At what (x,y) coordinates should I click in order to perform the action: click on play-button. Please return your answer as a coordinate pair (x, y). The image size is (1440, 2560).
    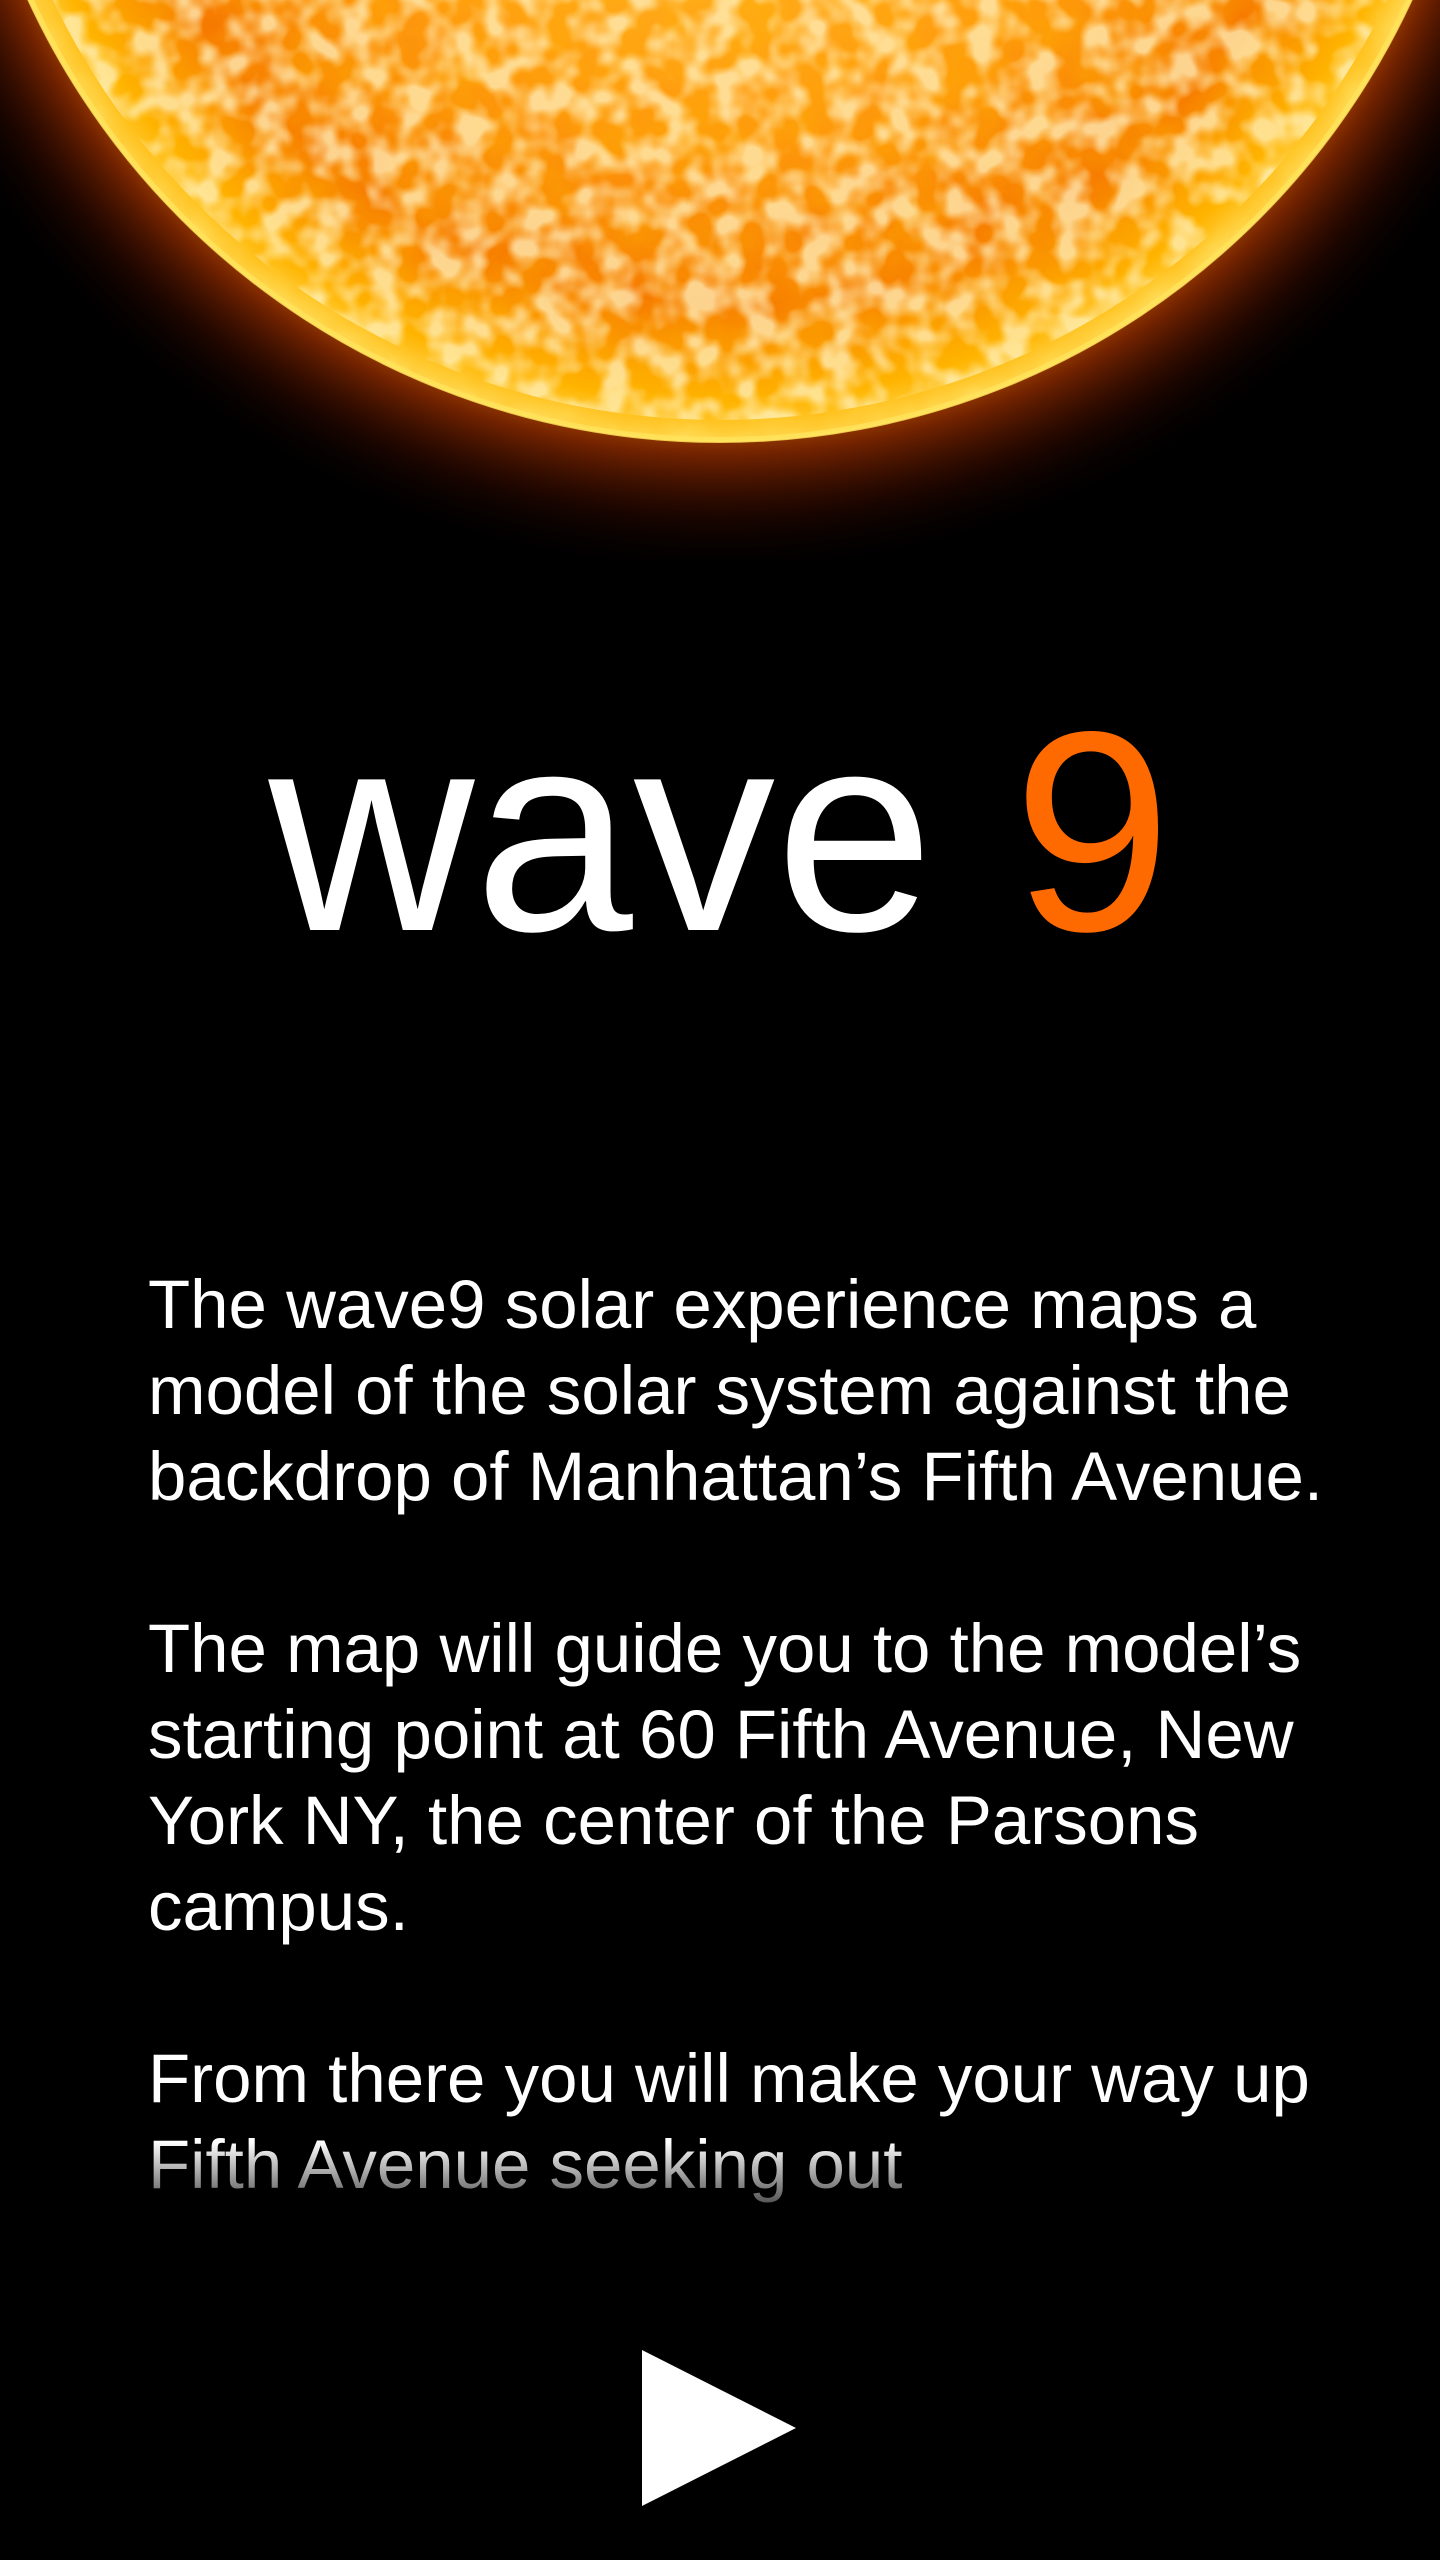
    Looking at the image, I should click on (719, 2430).